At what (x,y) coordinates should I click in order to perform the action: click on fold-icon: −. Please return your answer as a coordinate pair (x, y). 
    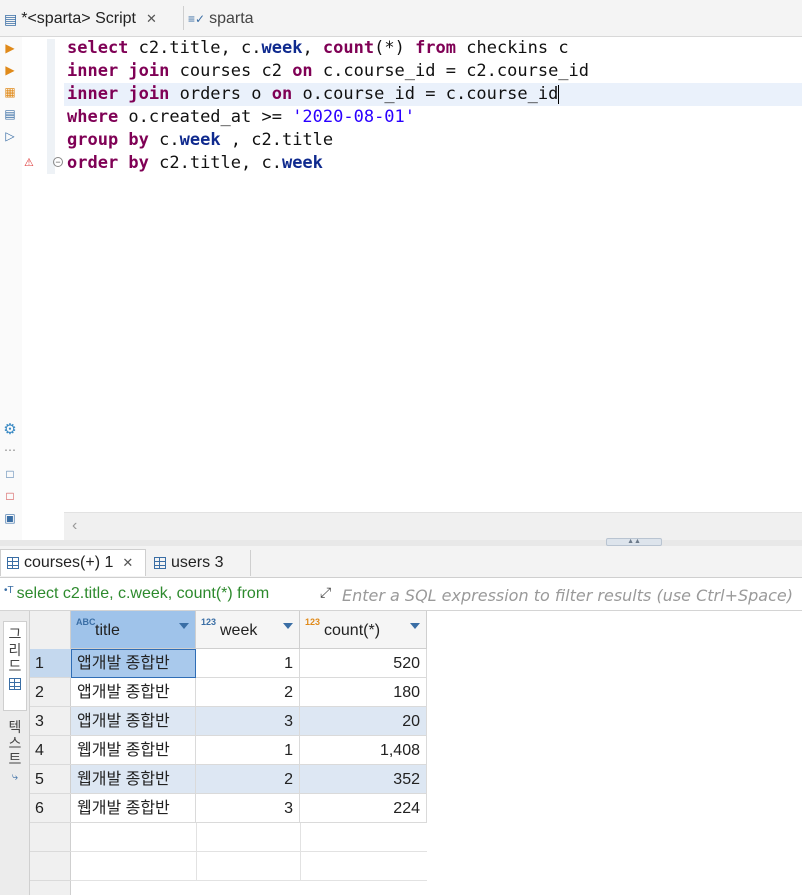
    Looking at the image, I should click on (58, 162).